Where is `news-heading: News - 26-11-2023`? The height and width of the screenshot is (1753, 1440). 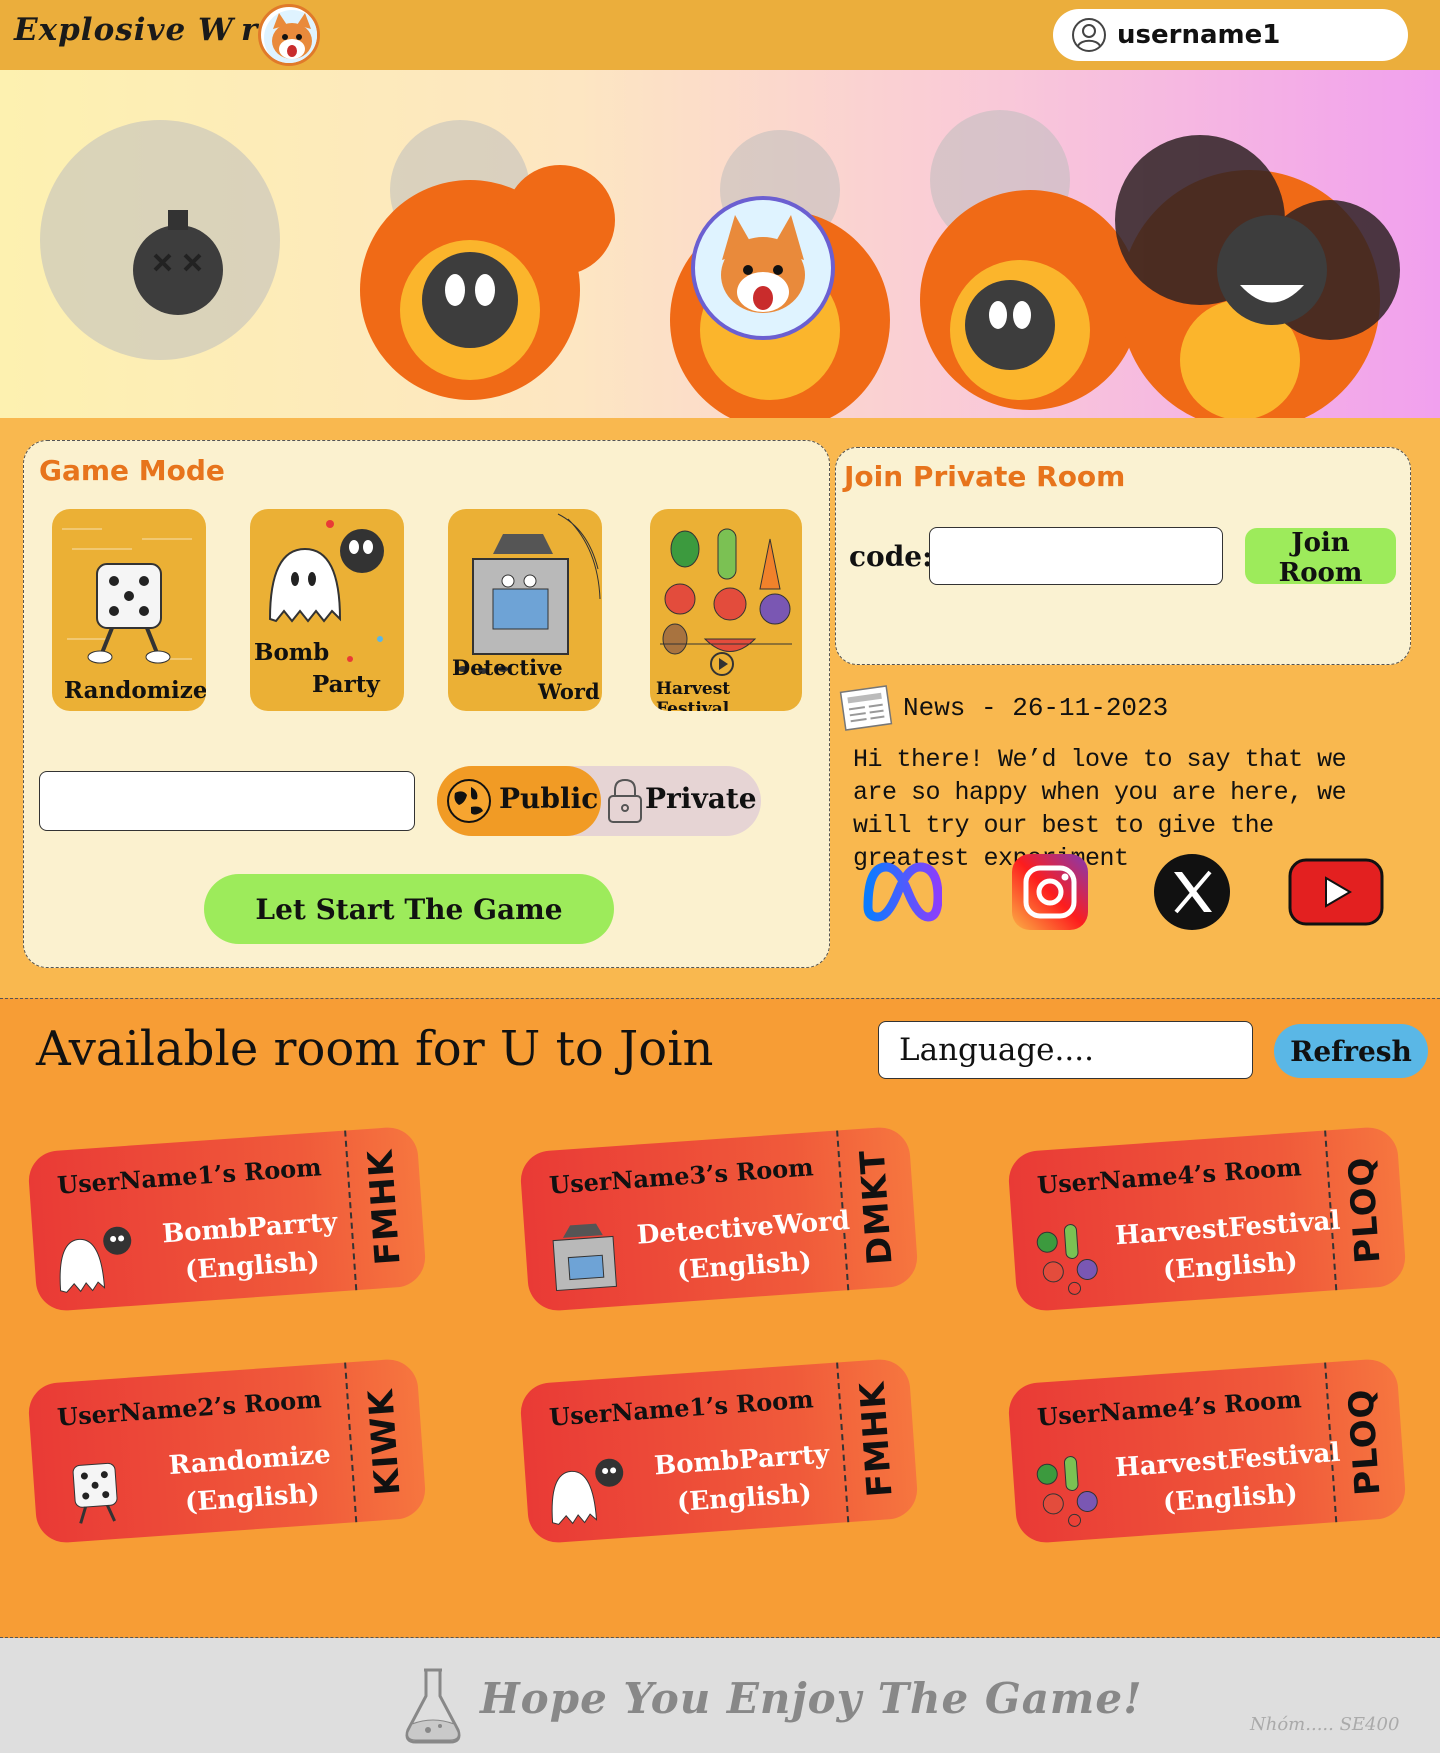 news-heading: News - 26-11-2023 is located at coordinates (1036, 708).